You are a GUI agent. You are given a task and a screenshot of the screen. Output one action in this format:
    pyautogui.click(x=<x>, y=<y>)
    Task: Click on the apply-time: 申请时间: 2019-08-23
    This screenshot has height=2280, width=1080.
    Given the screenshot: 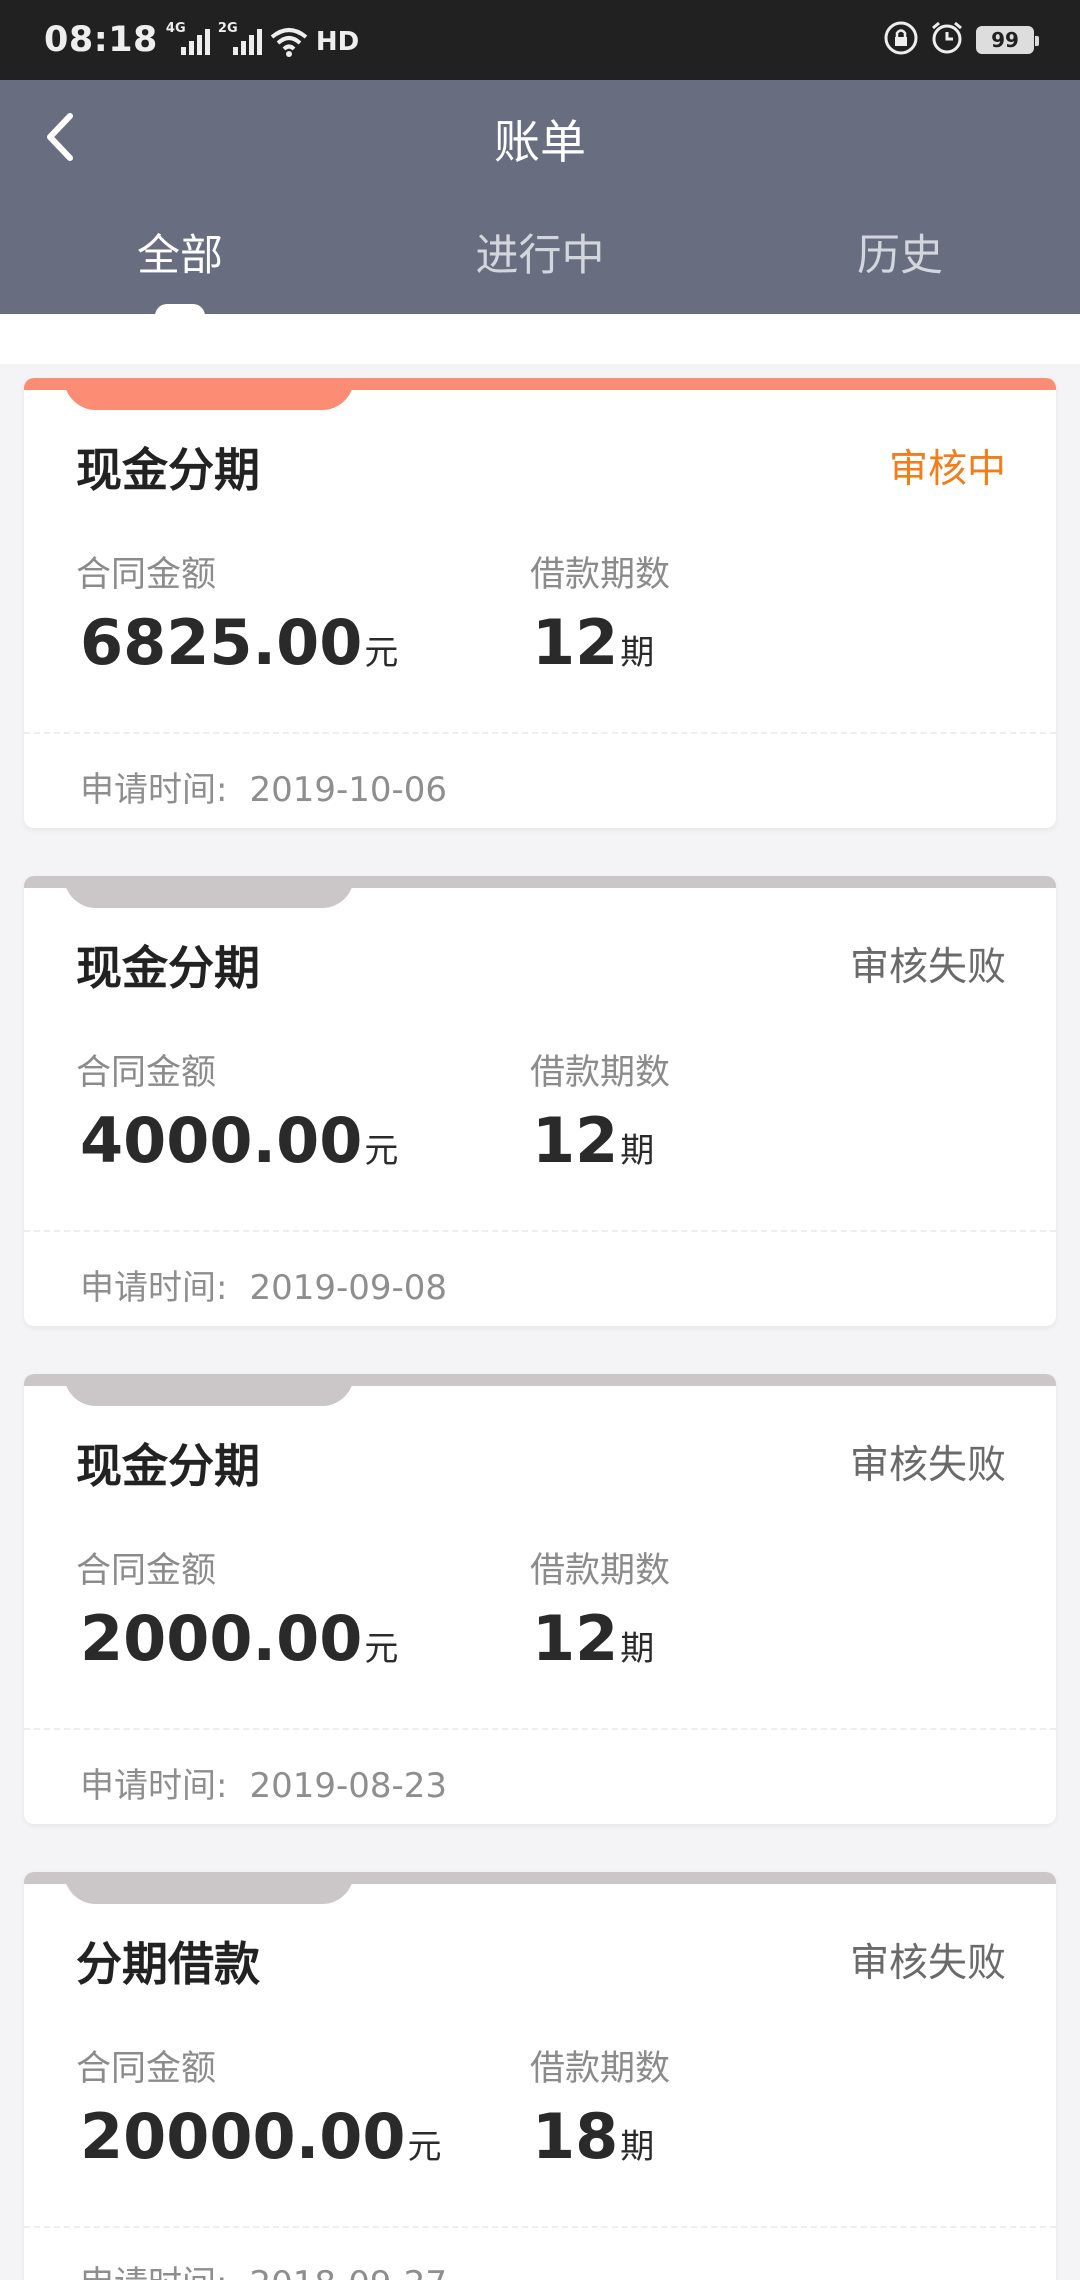 What is the action you would take?
    pyautogui.click(x=264, y=1786)
    